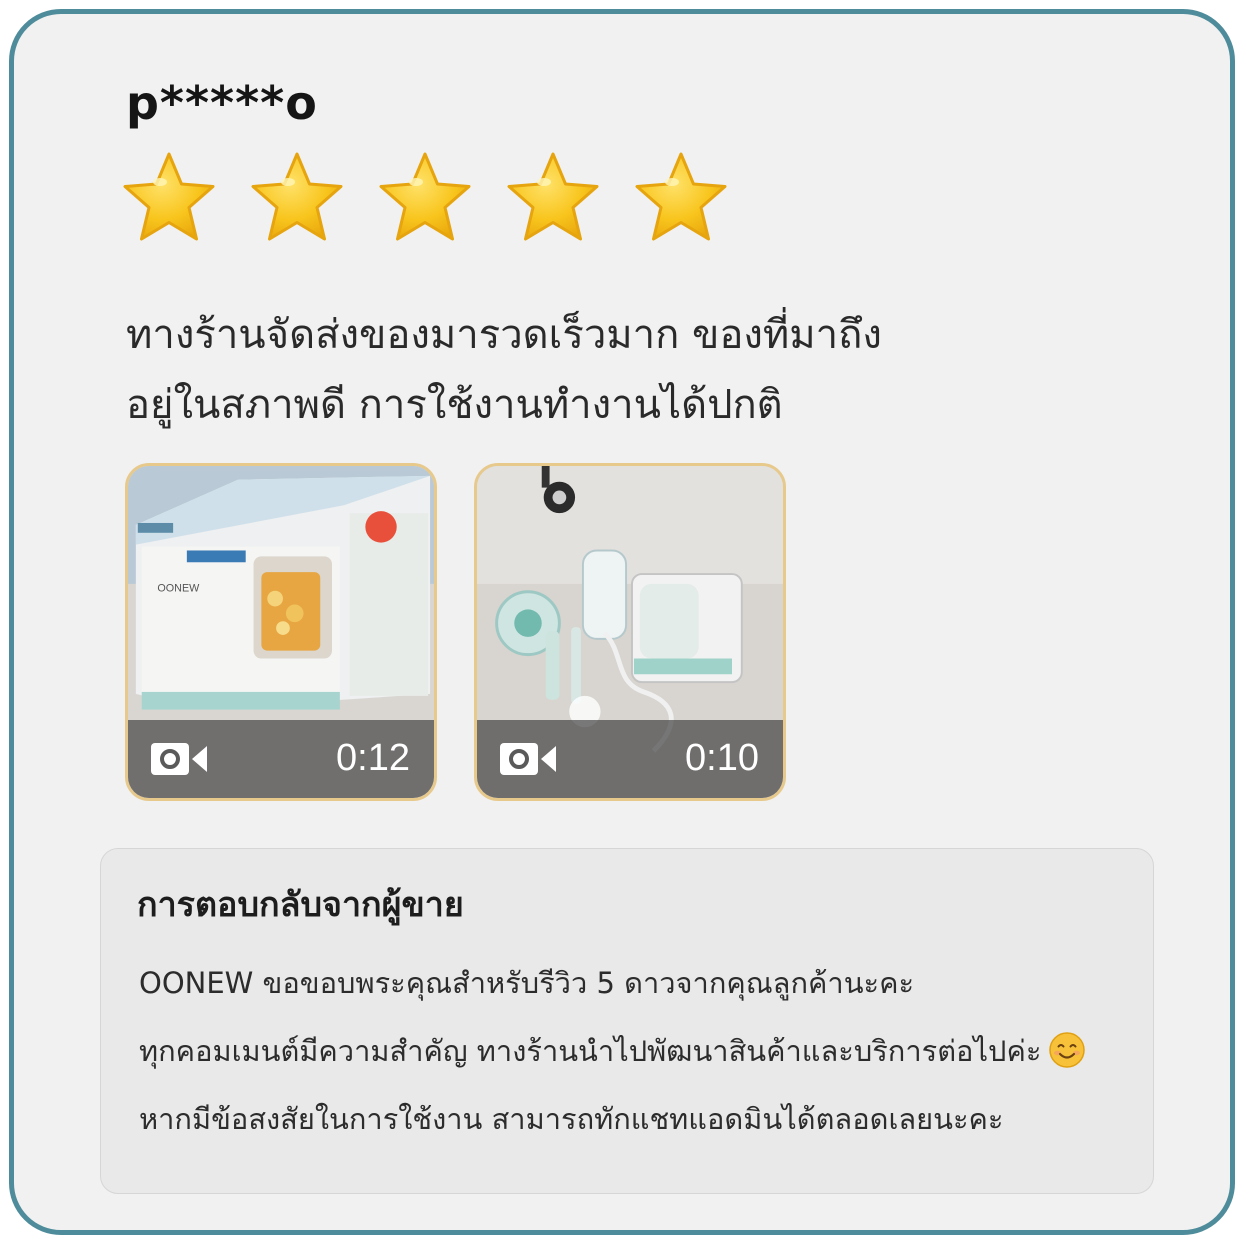 The image size is (1254, 1254). What do you see at coordinates (1067, 1050) in the screenshot?
I see `smiling-face-icon` at bounding box center [1067, 1050].